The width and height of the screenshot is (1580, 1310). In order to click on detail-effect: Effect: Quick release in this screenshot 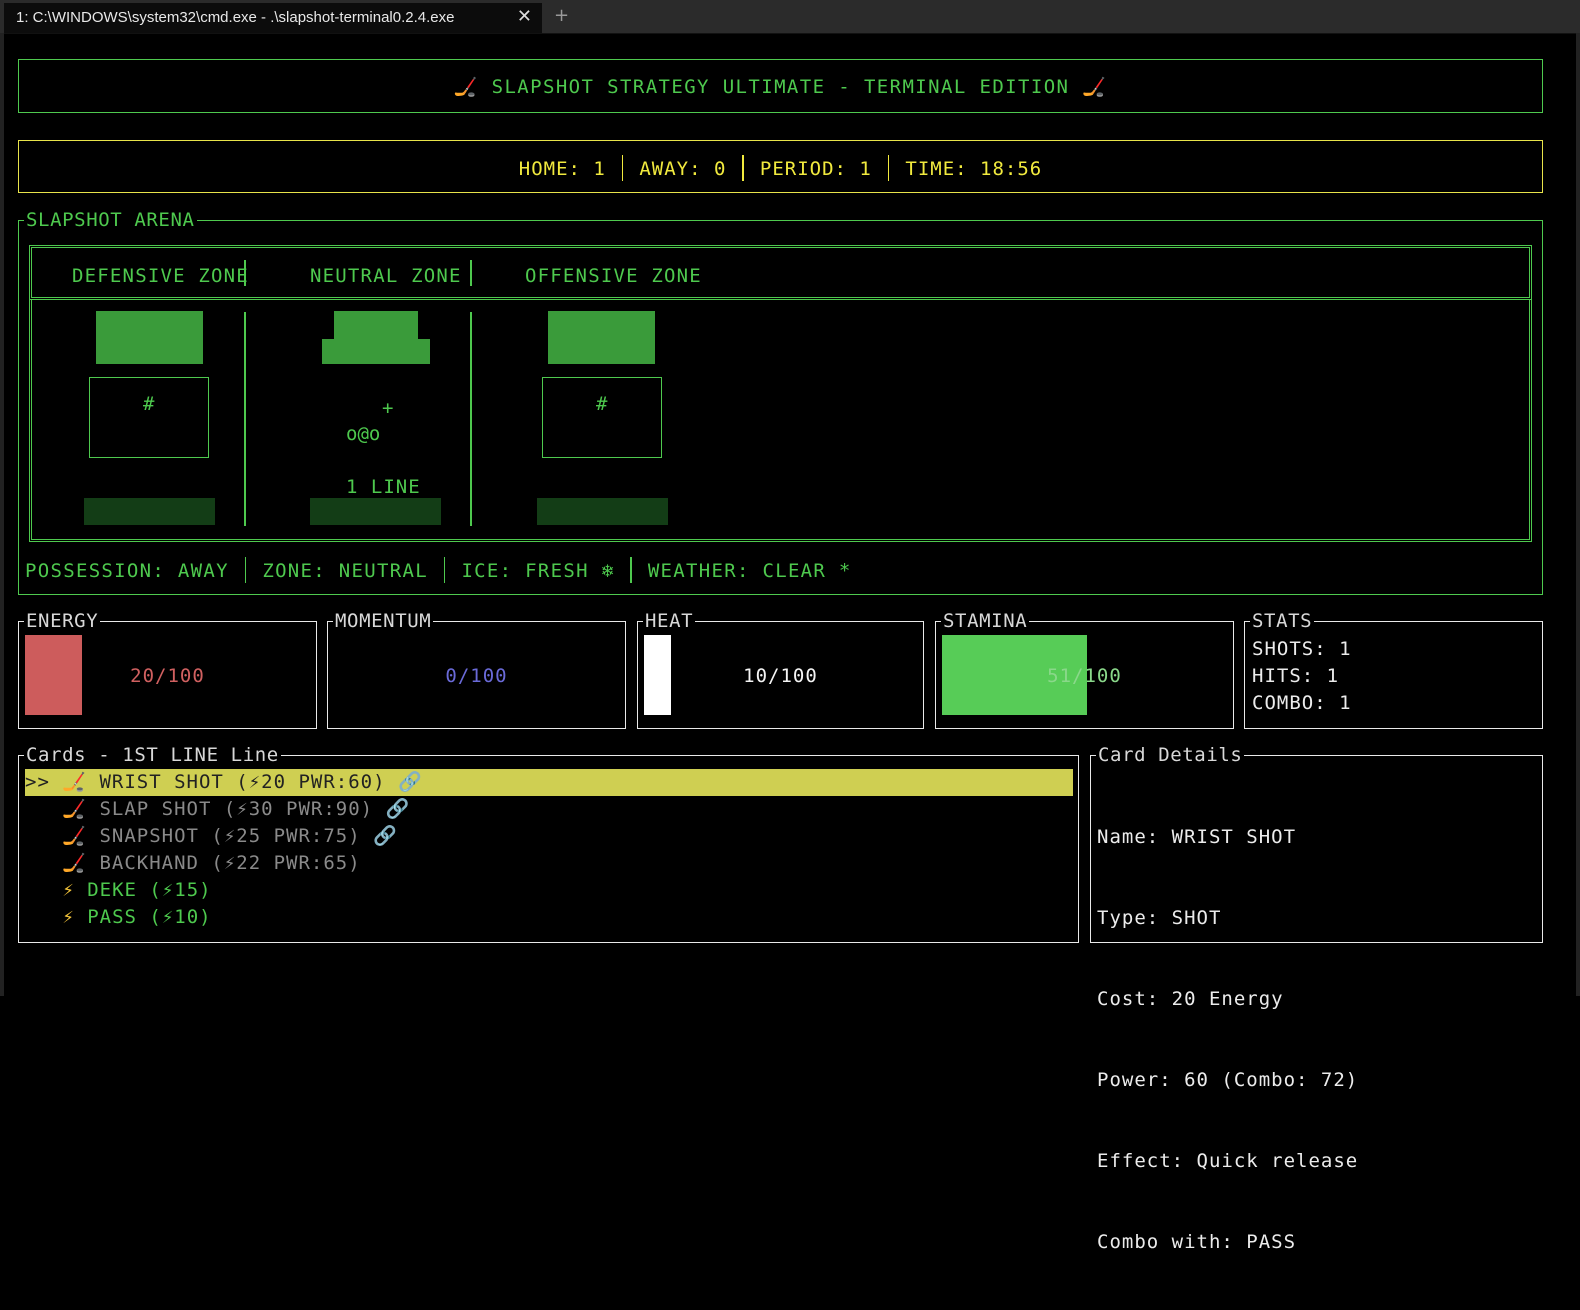, I will do `click(1228, 1161)`.